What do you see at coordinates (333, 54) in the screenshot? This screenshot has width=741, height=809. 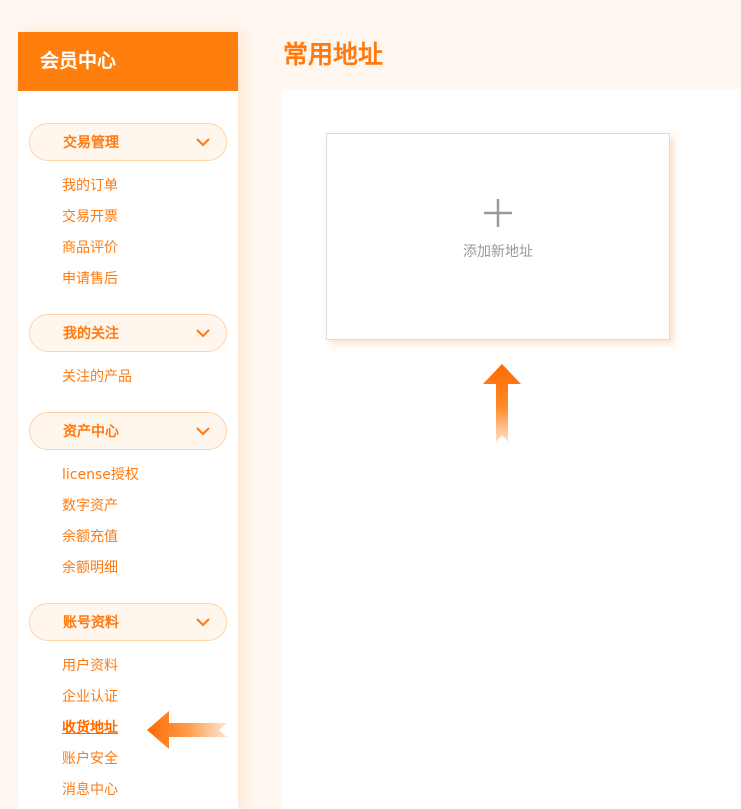 I see `page-title: 常用地址` at bounding box center [333, 54].